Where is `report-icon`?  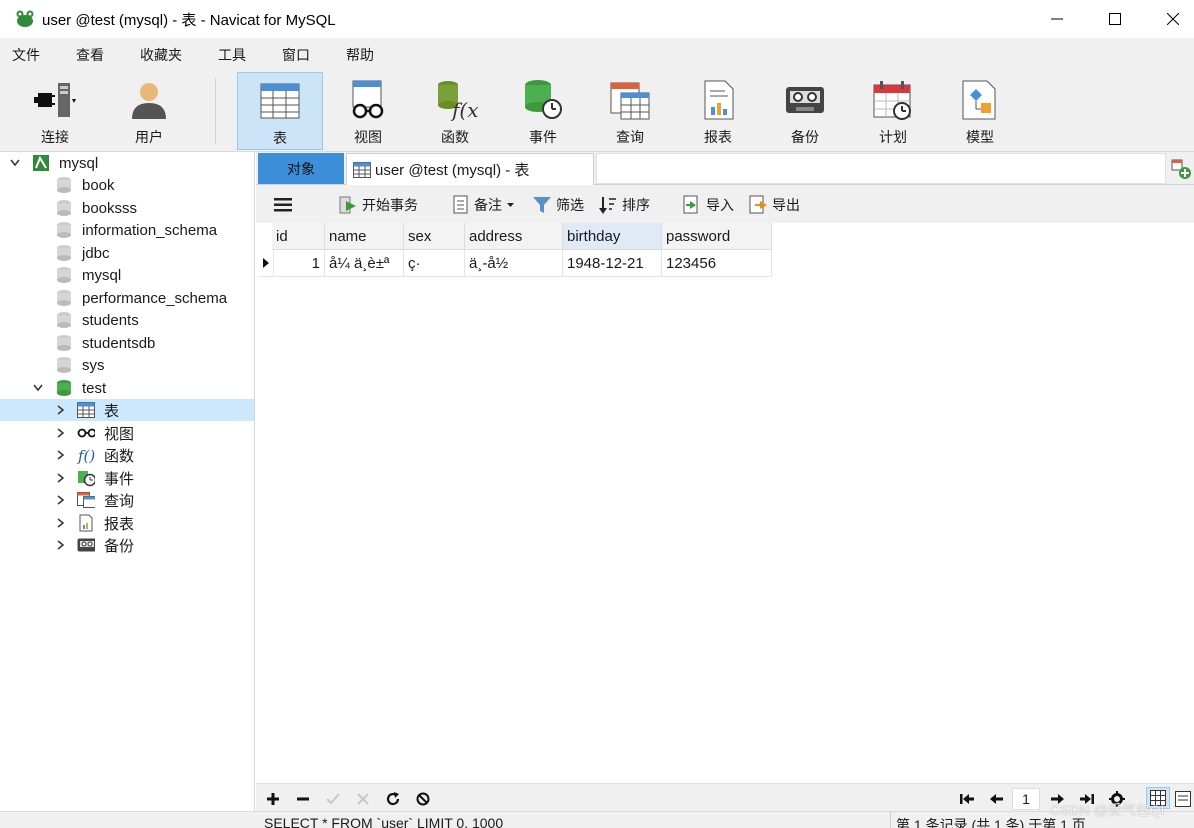 report-icon is located at coordinates (86, 523).